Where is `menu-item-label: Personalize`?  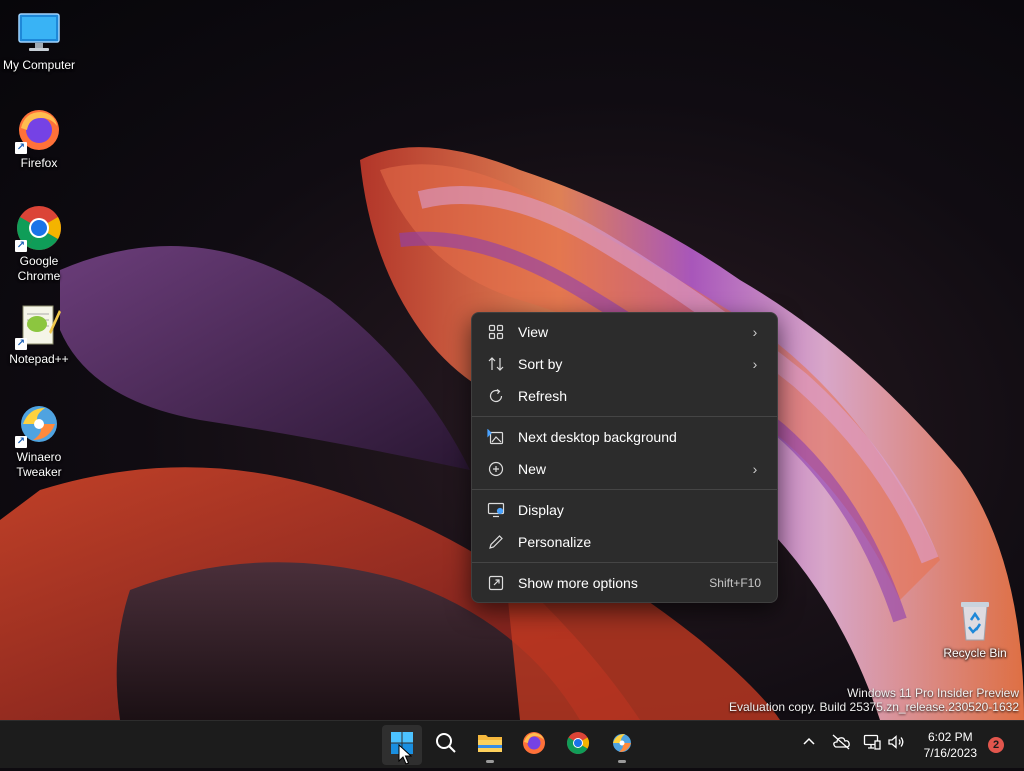 menu-item-label: Personalize is located at coordinates (555, 542).